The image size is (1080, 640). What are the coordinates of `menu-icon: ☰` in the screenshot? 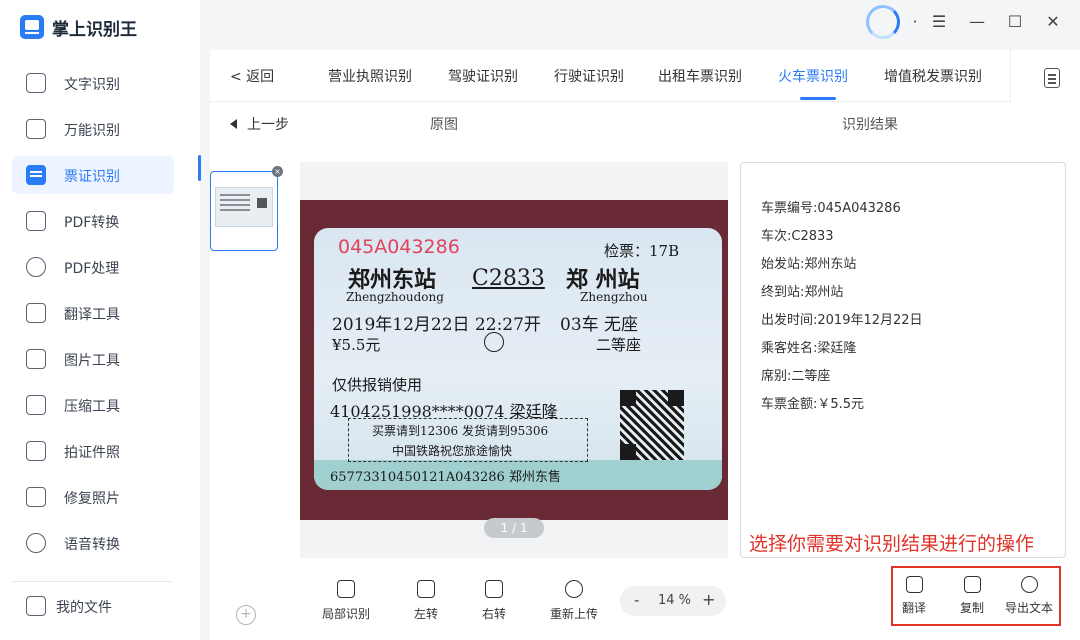 It's located at (939, 21).